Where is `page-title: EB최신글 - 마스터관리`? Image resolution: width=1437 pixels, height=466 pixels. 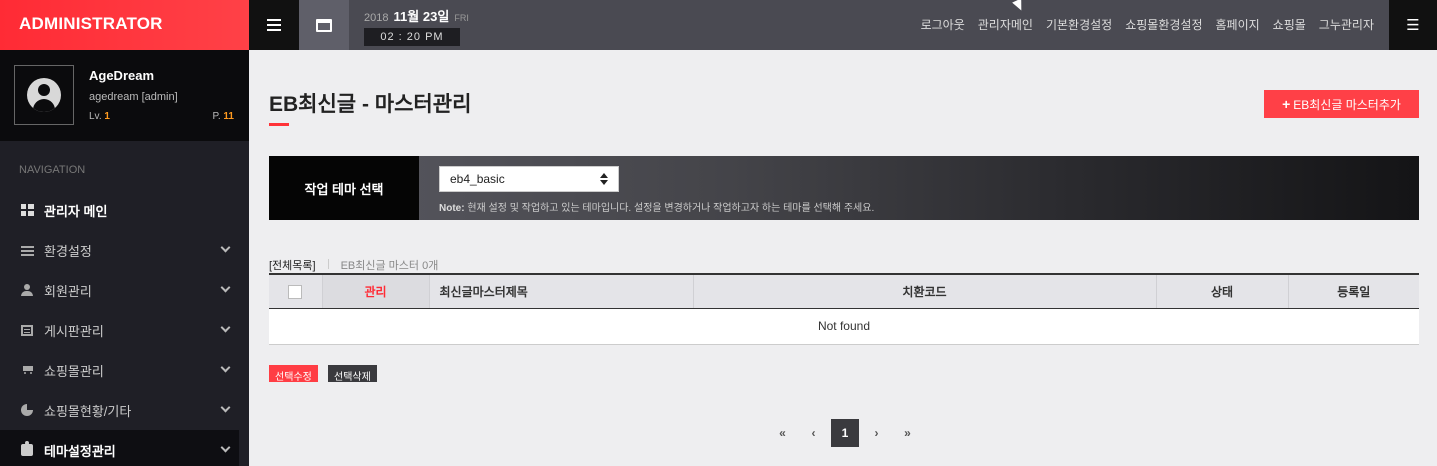
page-title: EB최신글 - 마스터관리 is located at coordinates (370, 104).